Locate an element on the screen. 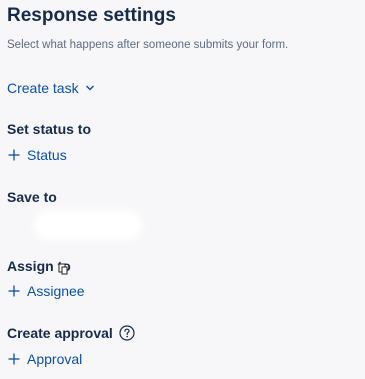 The height and width of the screenshot is (379, 365). add-approval-label: Approval is located at coordinates (55, 359).